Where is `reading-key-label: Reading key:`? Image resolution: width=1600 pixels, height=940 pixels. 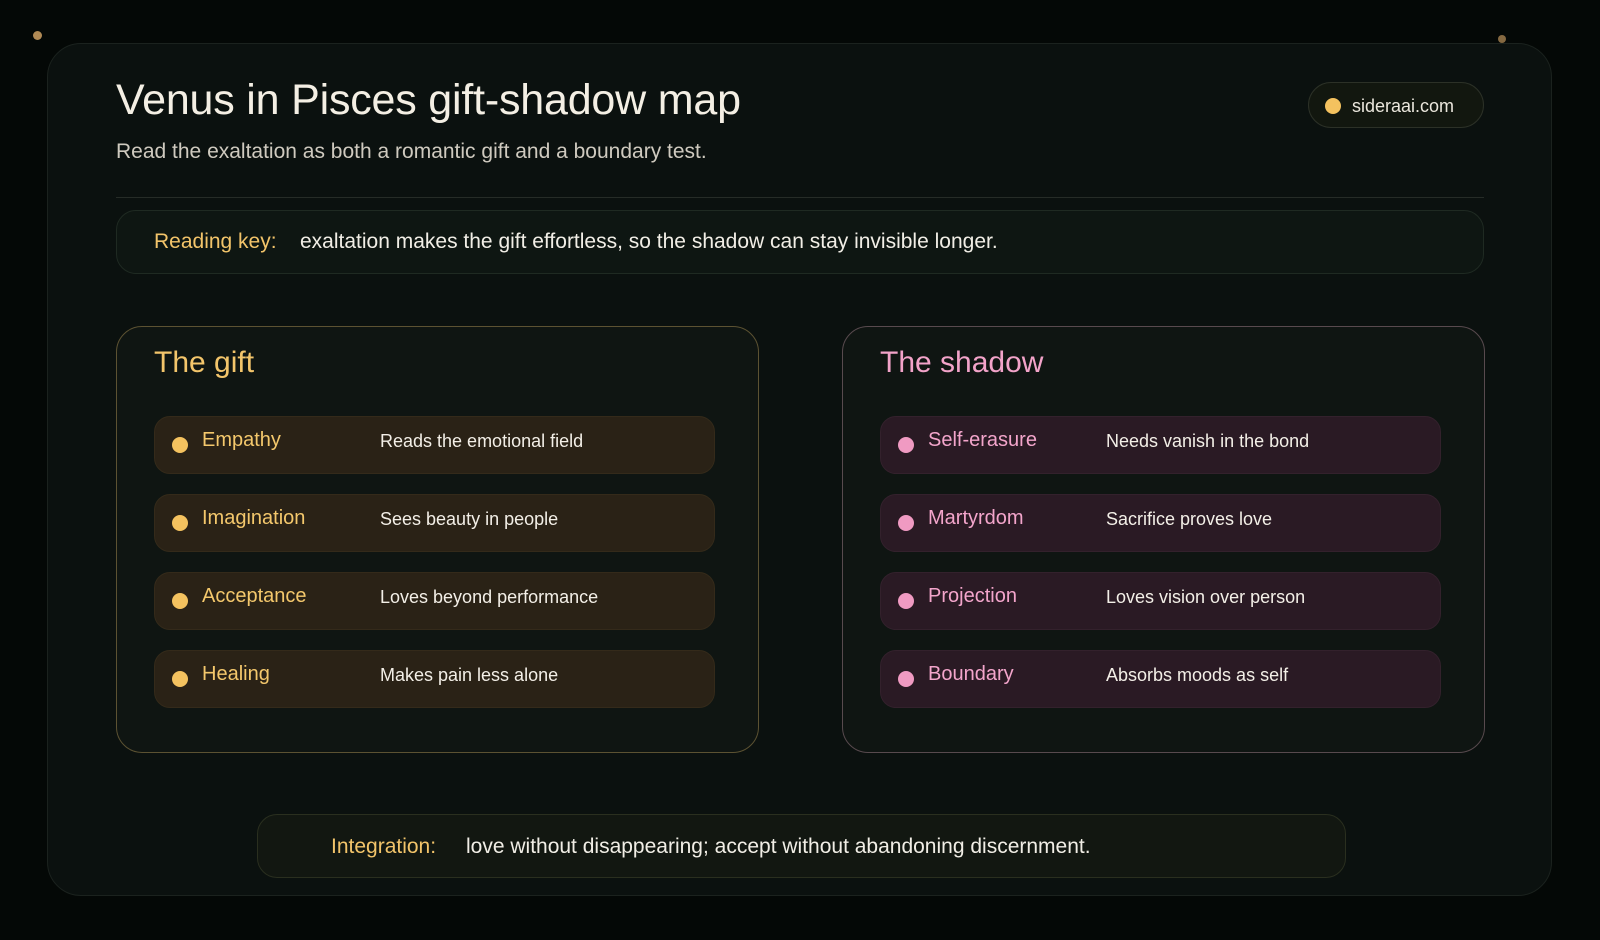
reading-key-label: Reading key: is located at coordinates (215, 241).